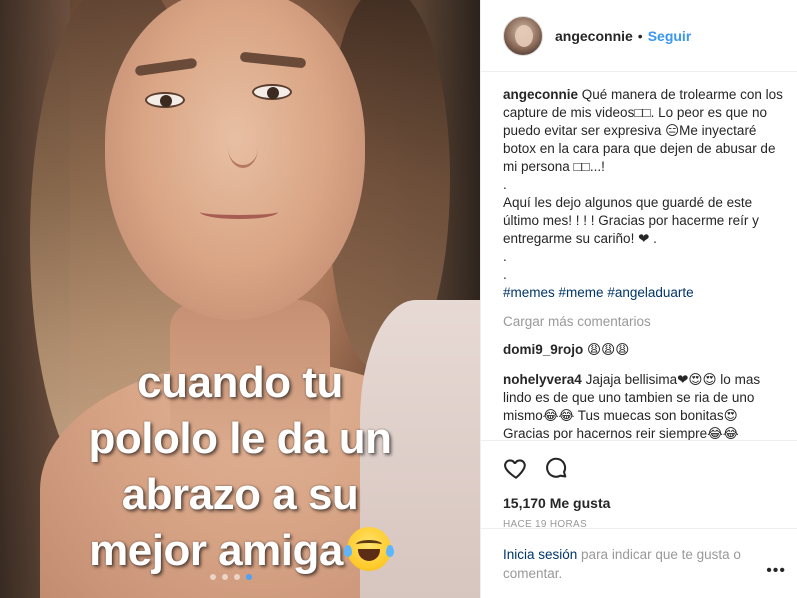  Describe the element at coordinates (543, 349) in the screenshot. I see `comment-username: domi9_9rojo` at that location.